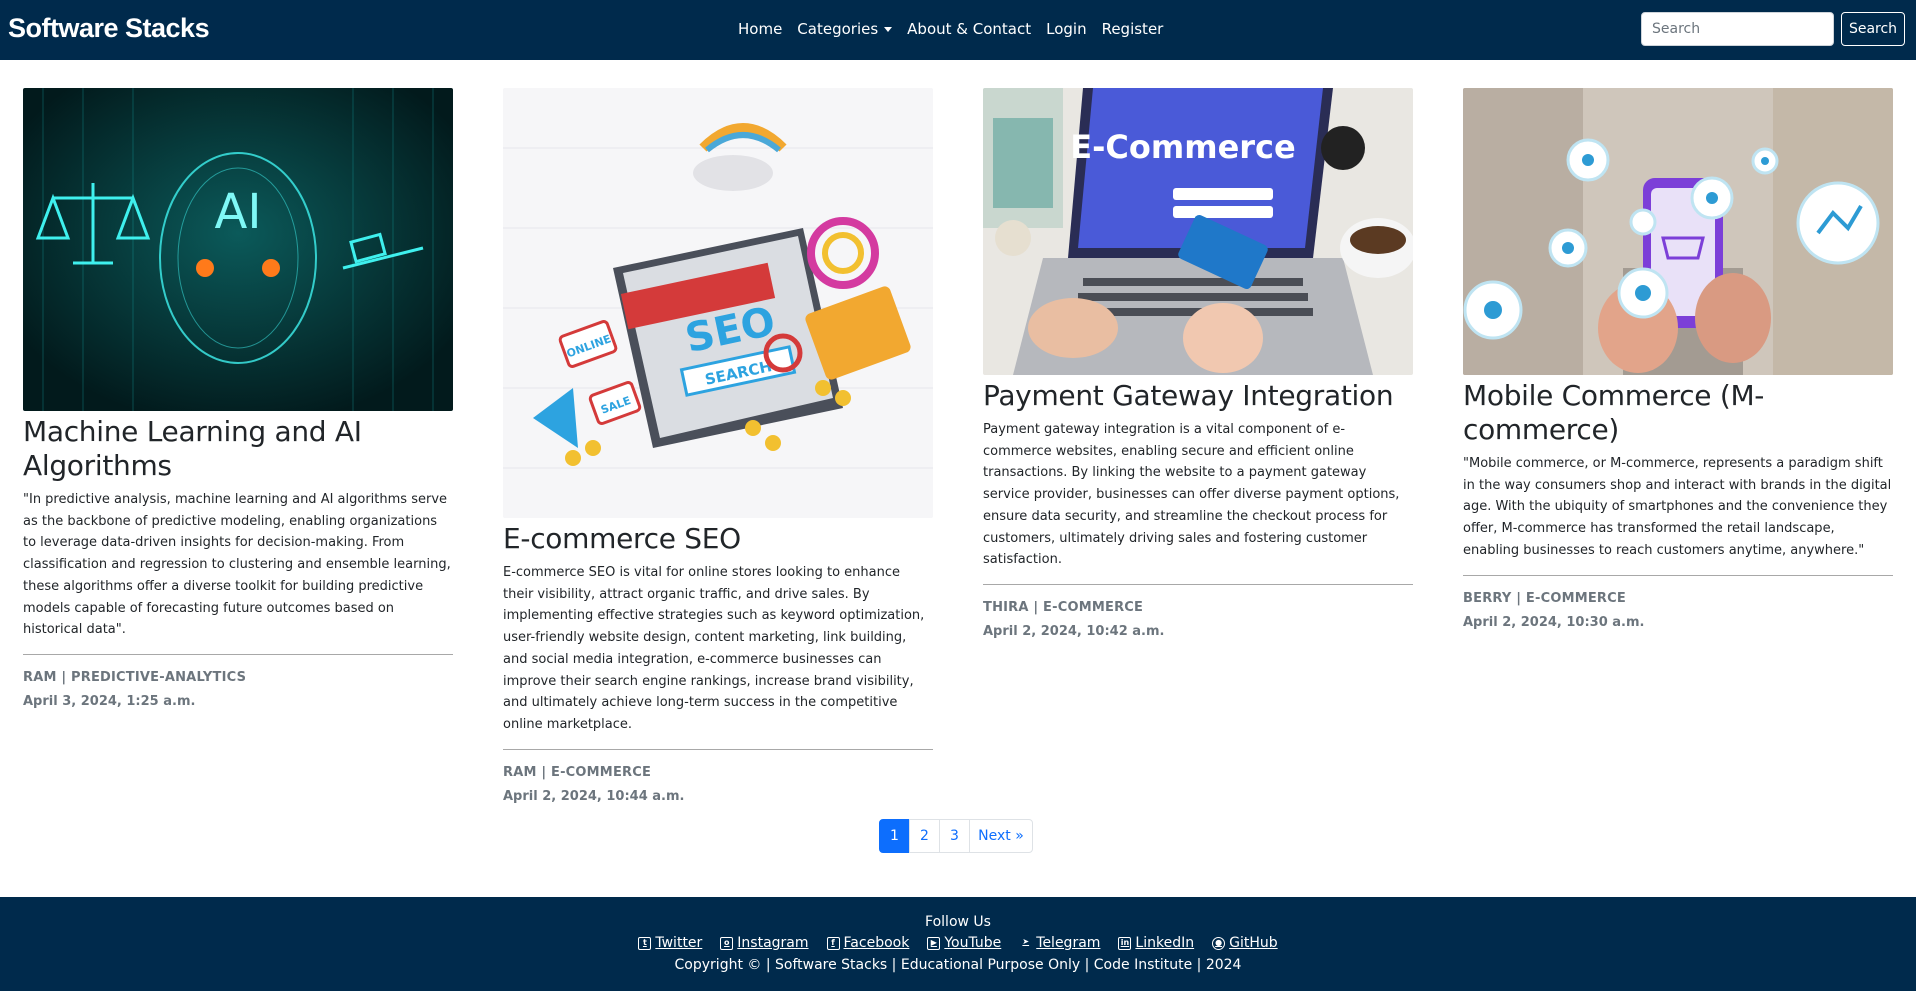 The height and width of the screenshot is (991, 1916). Describe the element at coordinates (1873, 29) in the screenshot. I see `search-button: Search` at that location.